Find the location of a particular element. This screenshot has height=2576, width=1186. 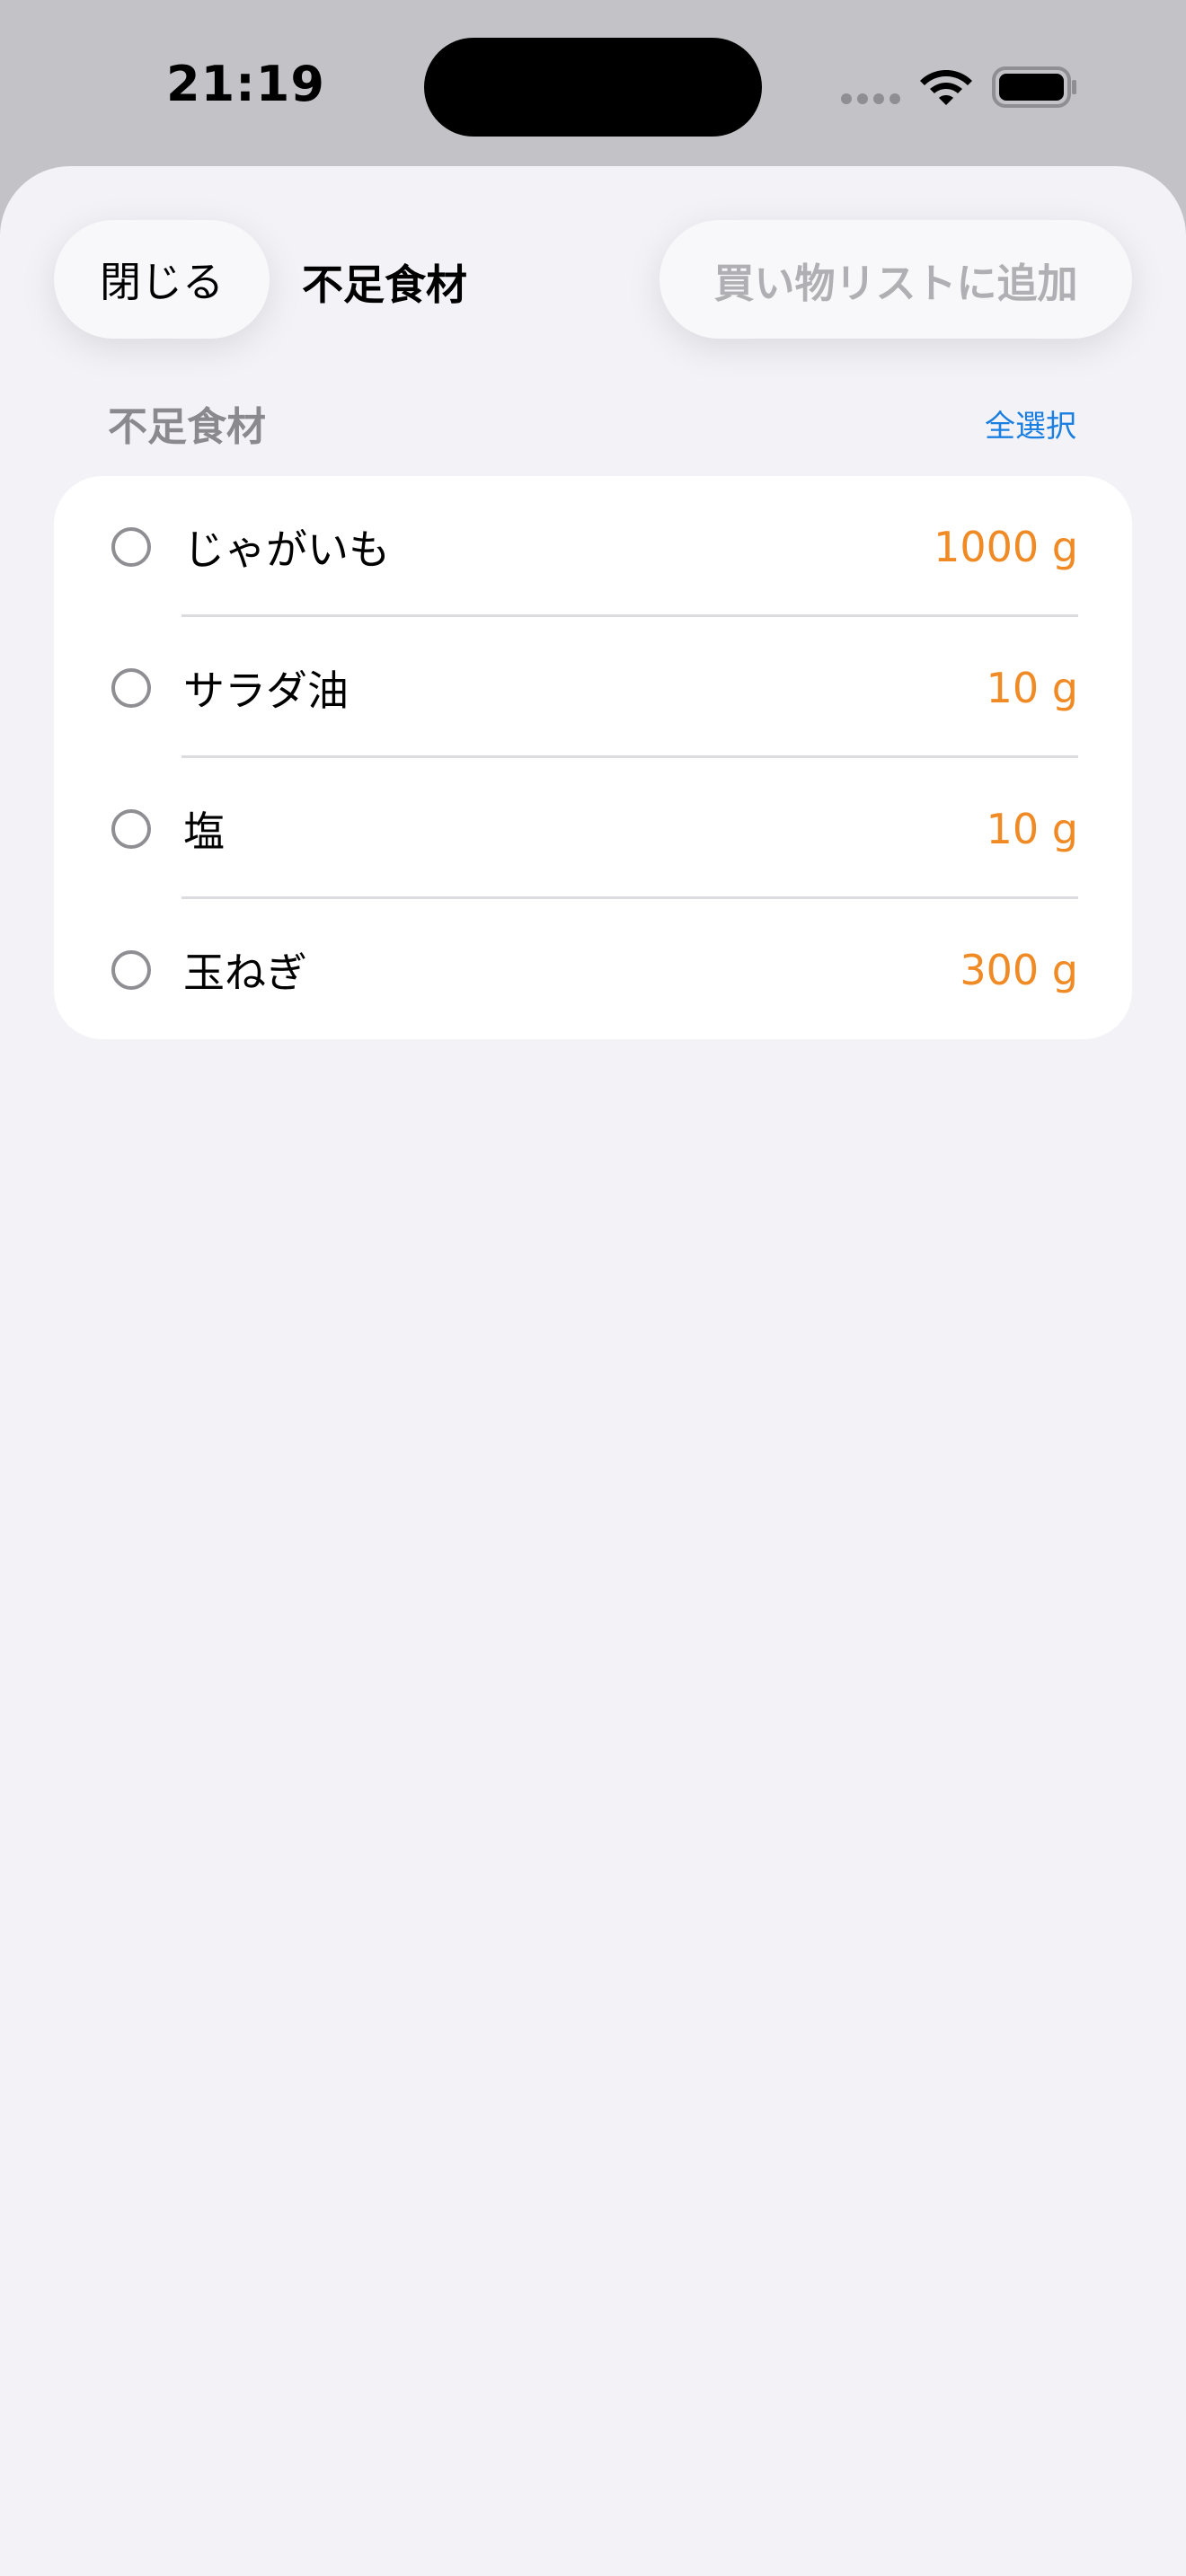

signal-icon is located at coordinates (870, 98).